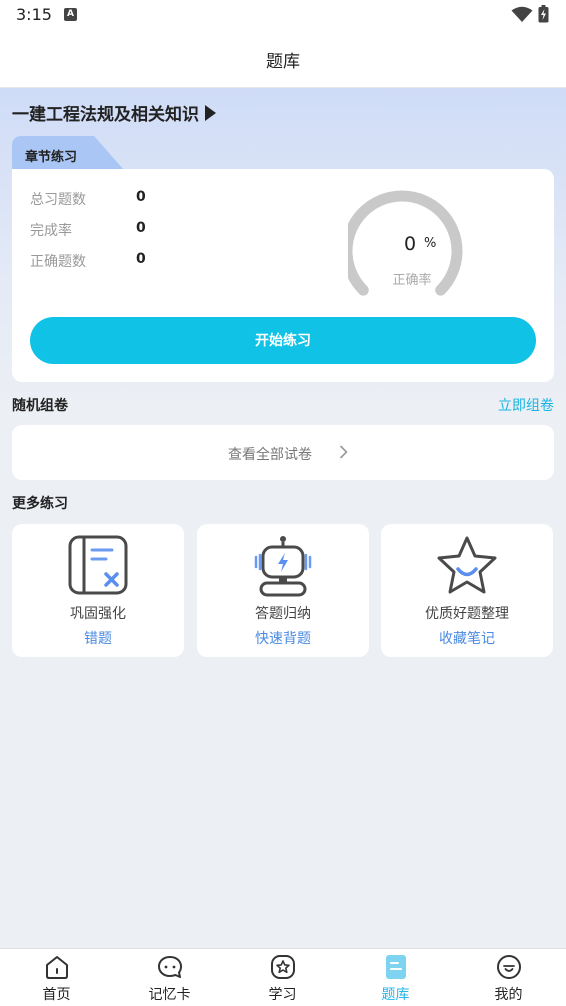 Image resolution: width=566 pixels, height=1006 pixels. What do you see at coordinates (98, 565) in the screenshot?
I see `wrong-notebook-icon` at bounding box center [98, 565].